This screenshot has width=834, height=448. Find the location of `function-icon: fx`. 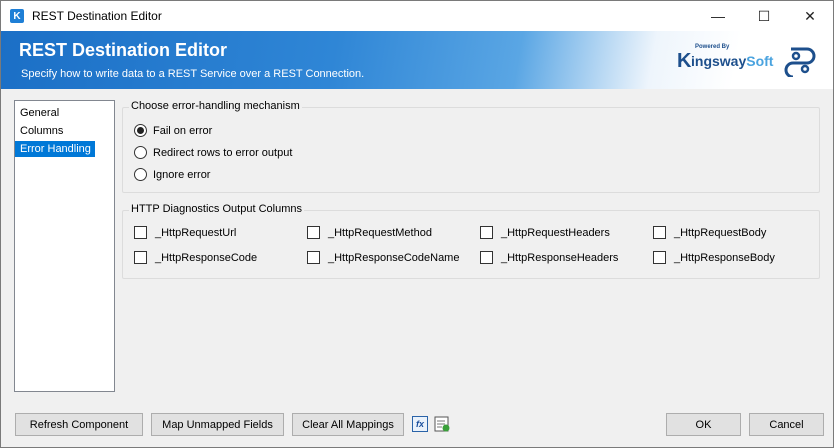

function-icon: fx is located at coordinates (420, 424).